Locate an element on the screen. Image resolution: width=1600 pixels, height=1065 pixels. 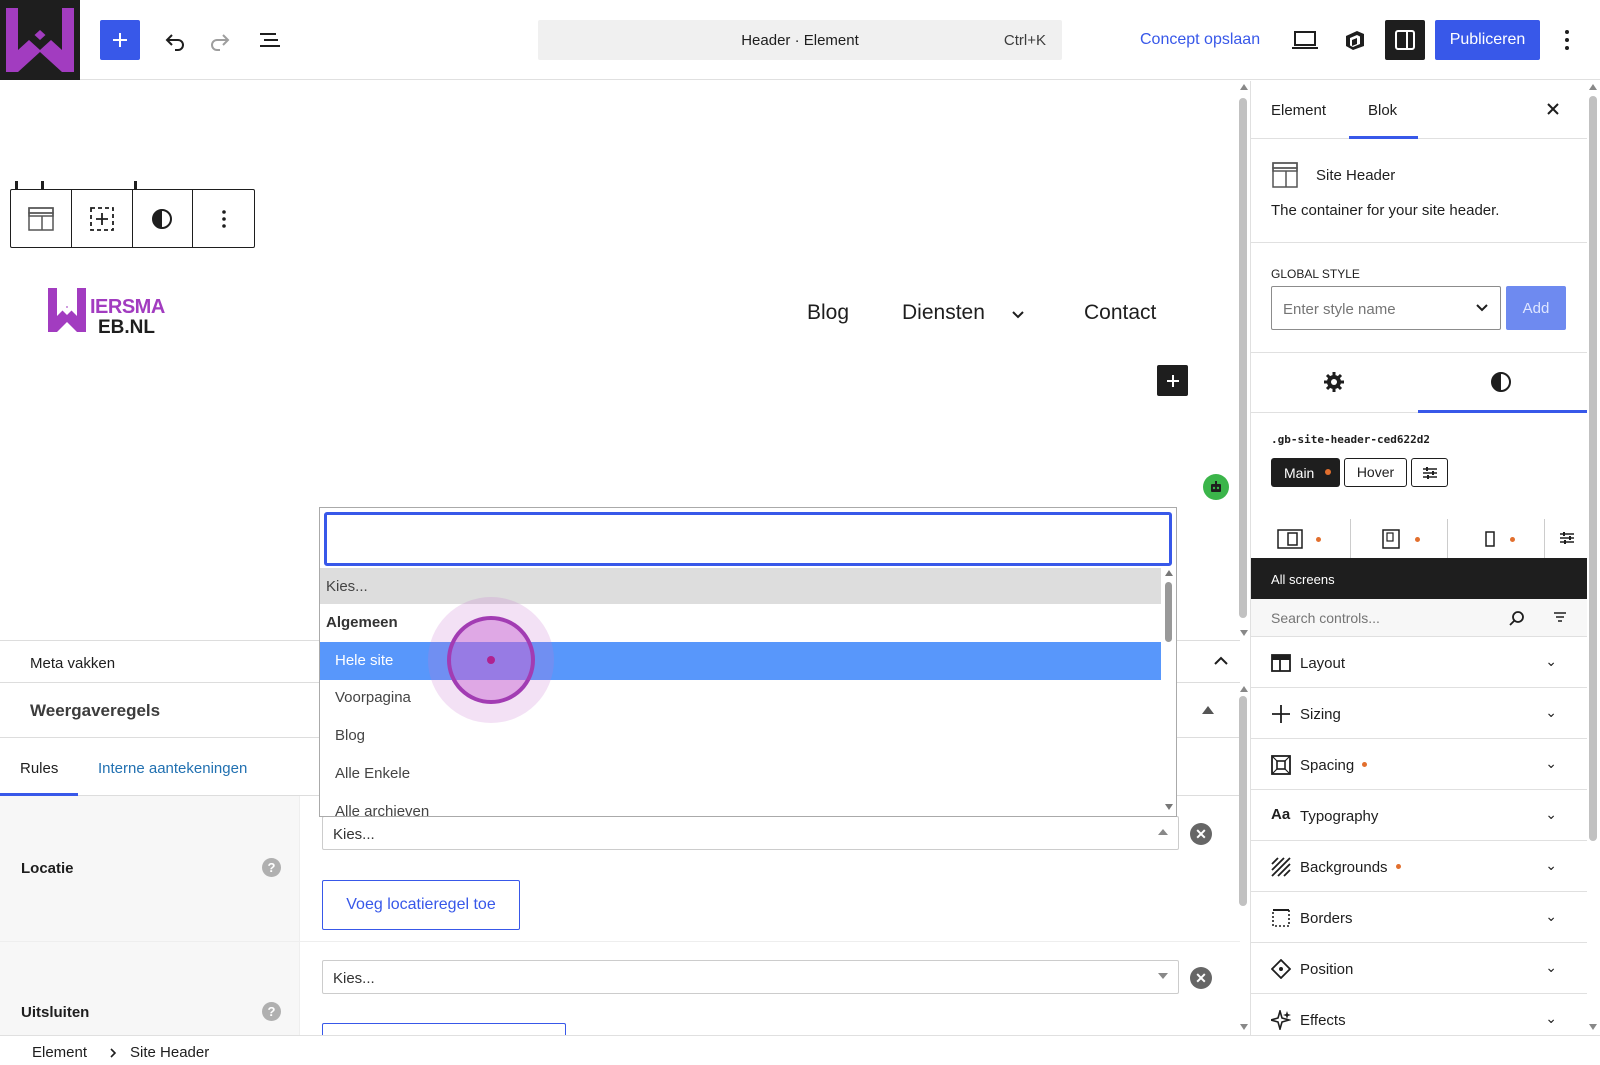
nav-item-diensten: Diensten is located at coordinates (943, 313).